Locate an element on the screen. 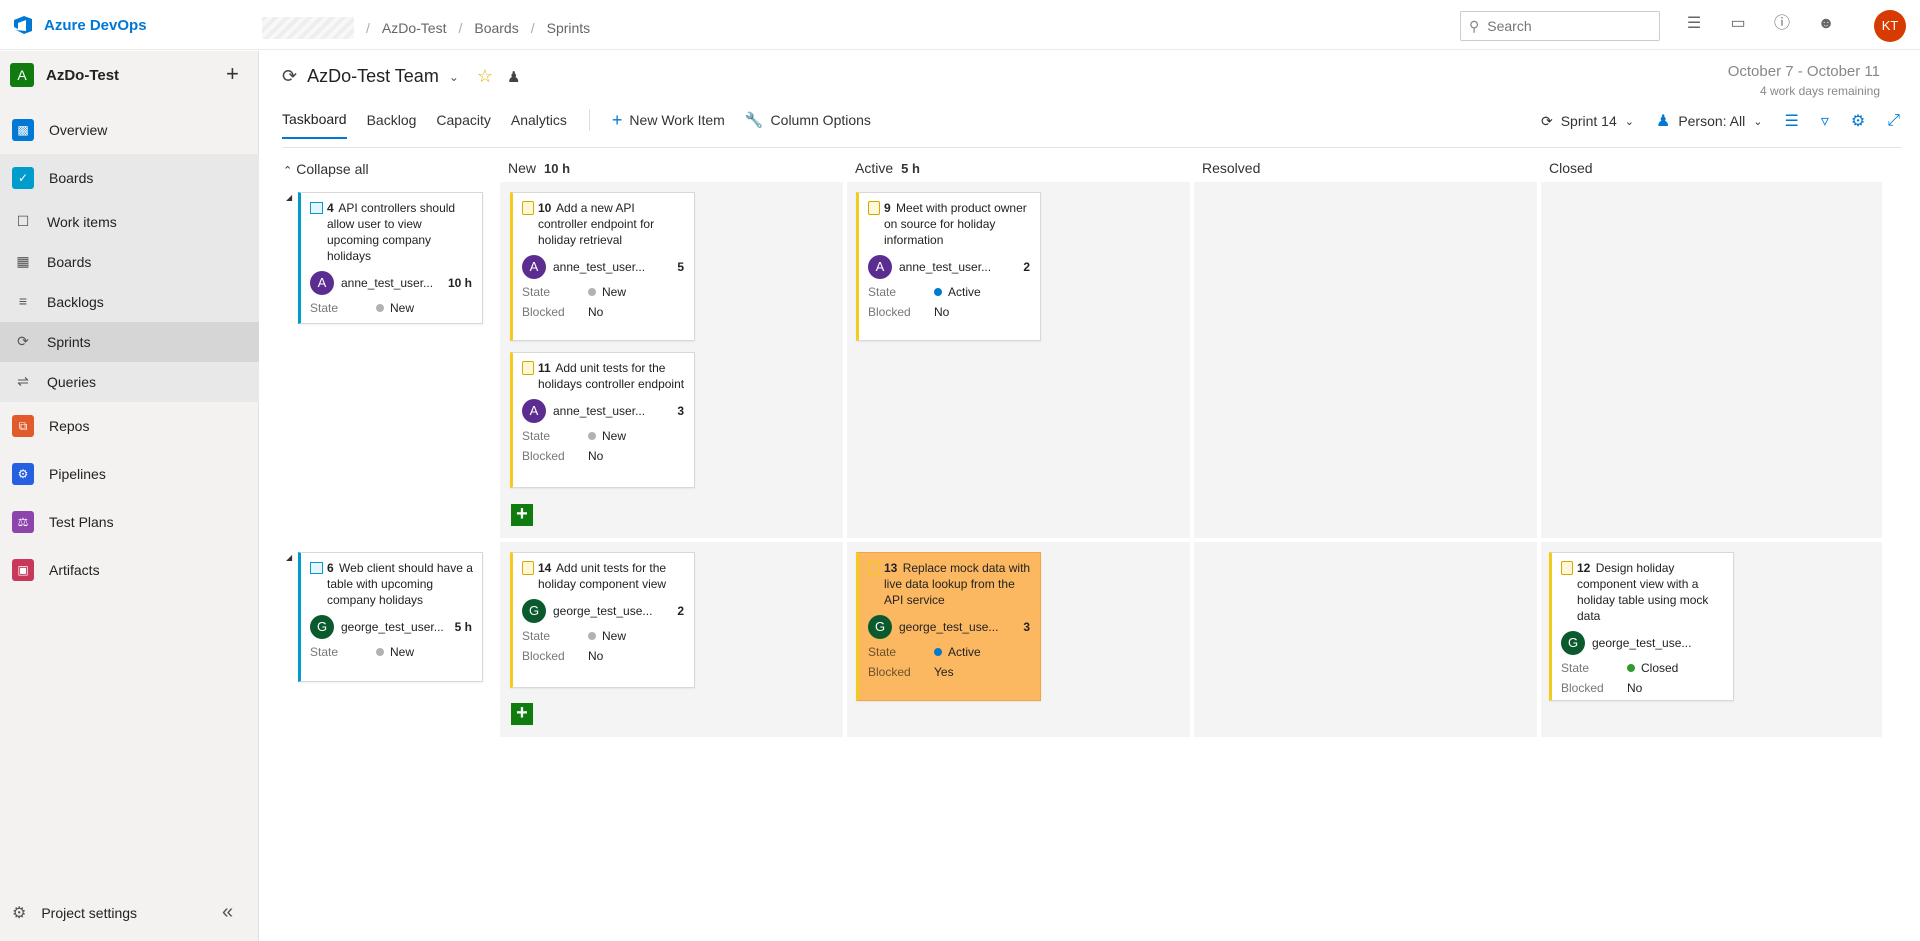 The height and width of the screenshot is (941, 1920). nav-test-plans: ⚖ Test Plans is located at coordinates (129, 522).